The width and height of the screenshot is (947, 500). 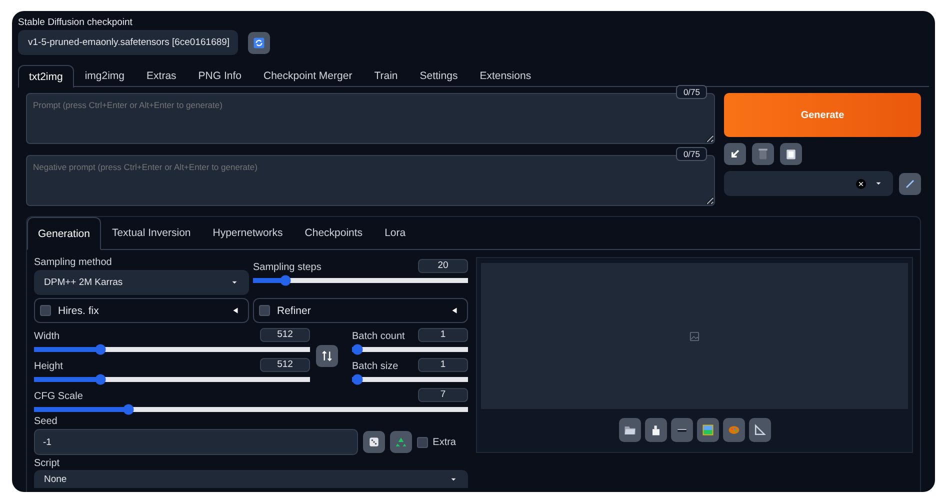 What do you see at coordinates (73, 262) in the screenshot?
I see `field-label: Sampling method` at bounding box center [73, 262].